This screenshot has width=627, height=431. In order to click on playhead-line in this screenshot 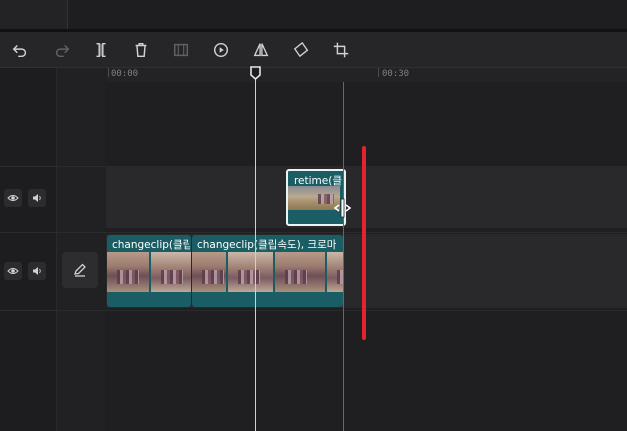, I will do `click(255, 250)`.